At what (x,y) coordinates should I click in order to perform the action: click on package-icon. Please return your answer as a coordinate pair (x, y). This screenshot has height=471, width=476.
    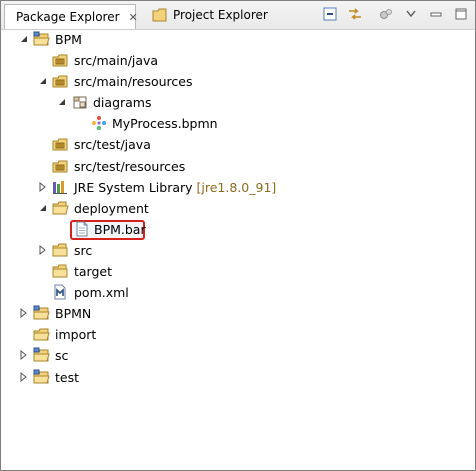
    Looking at the image, I should click on (80, 102).